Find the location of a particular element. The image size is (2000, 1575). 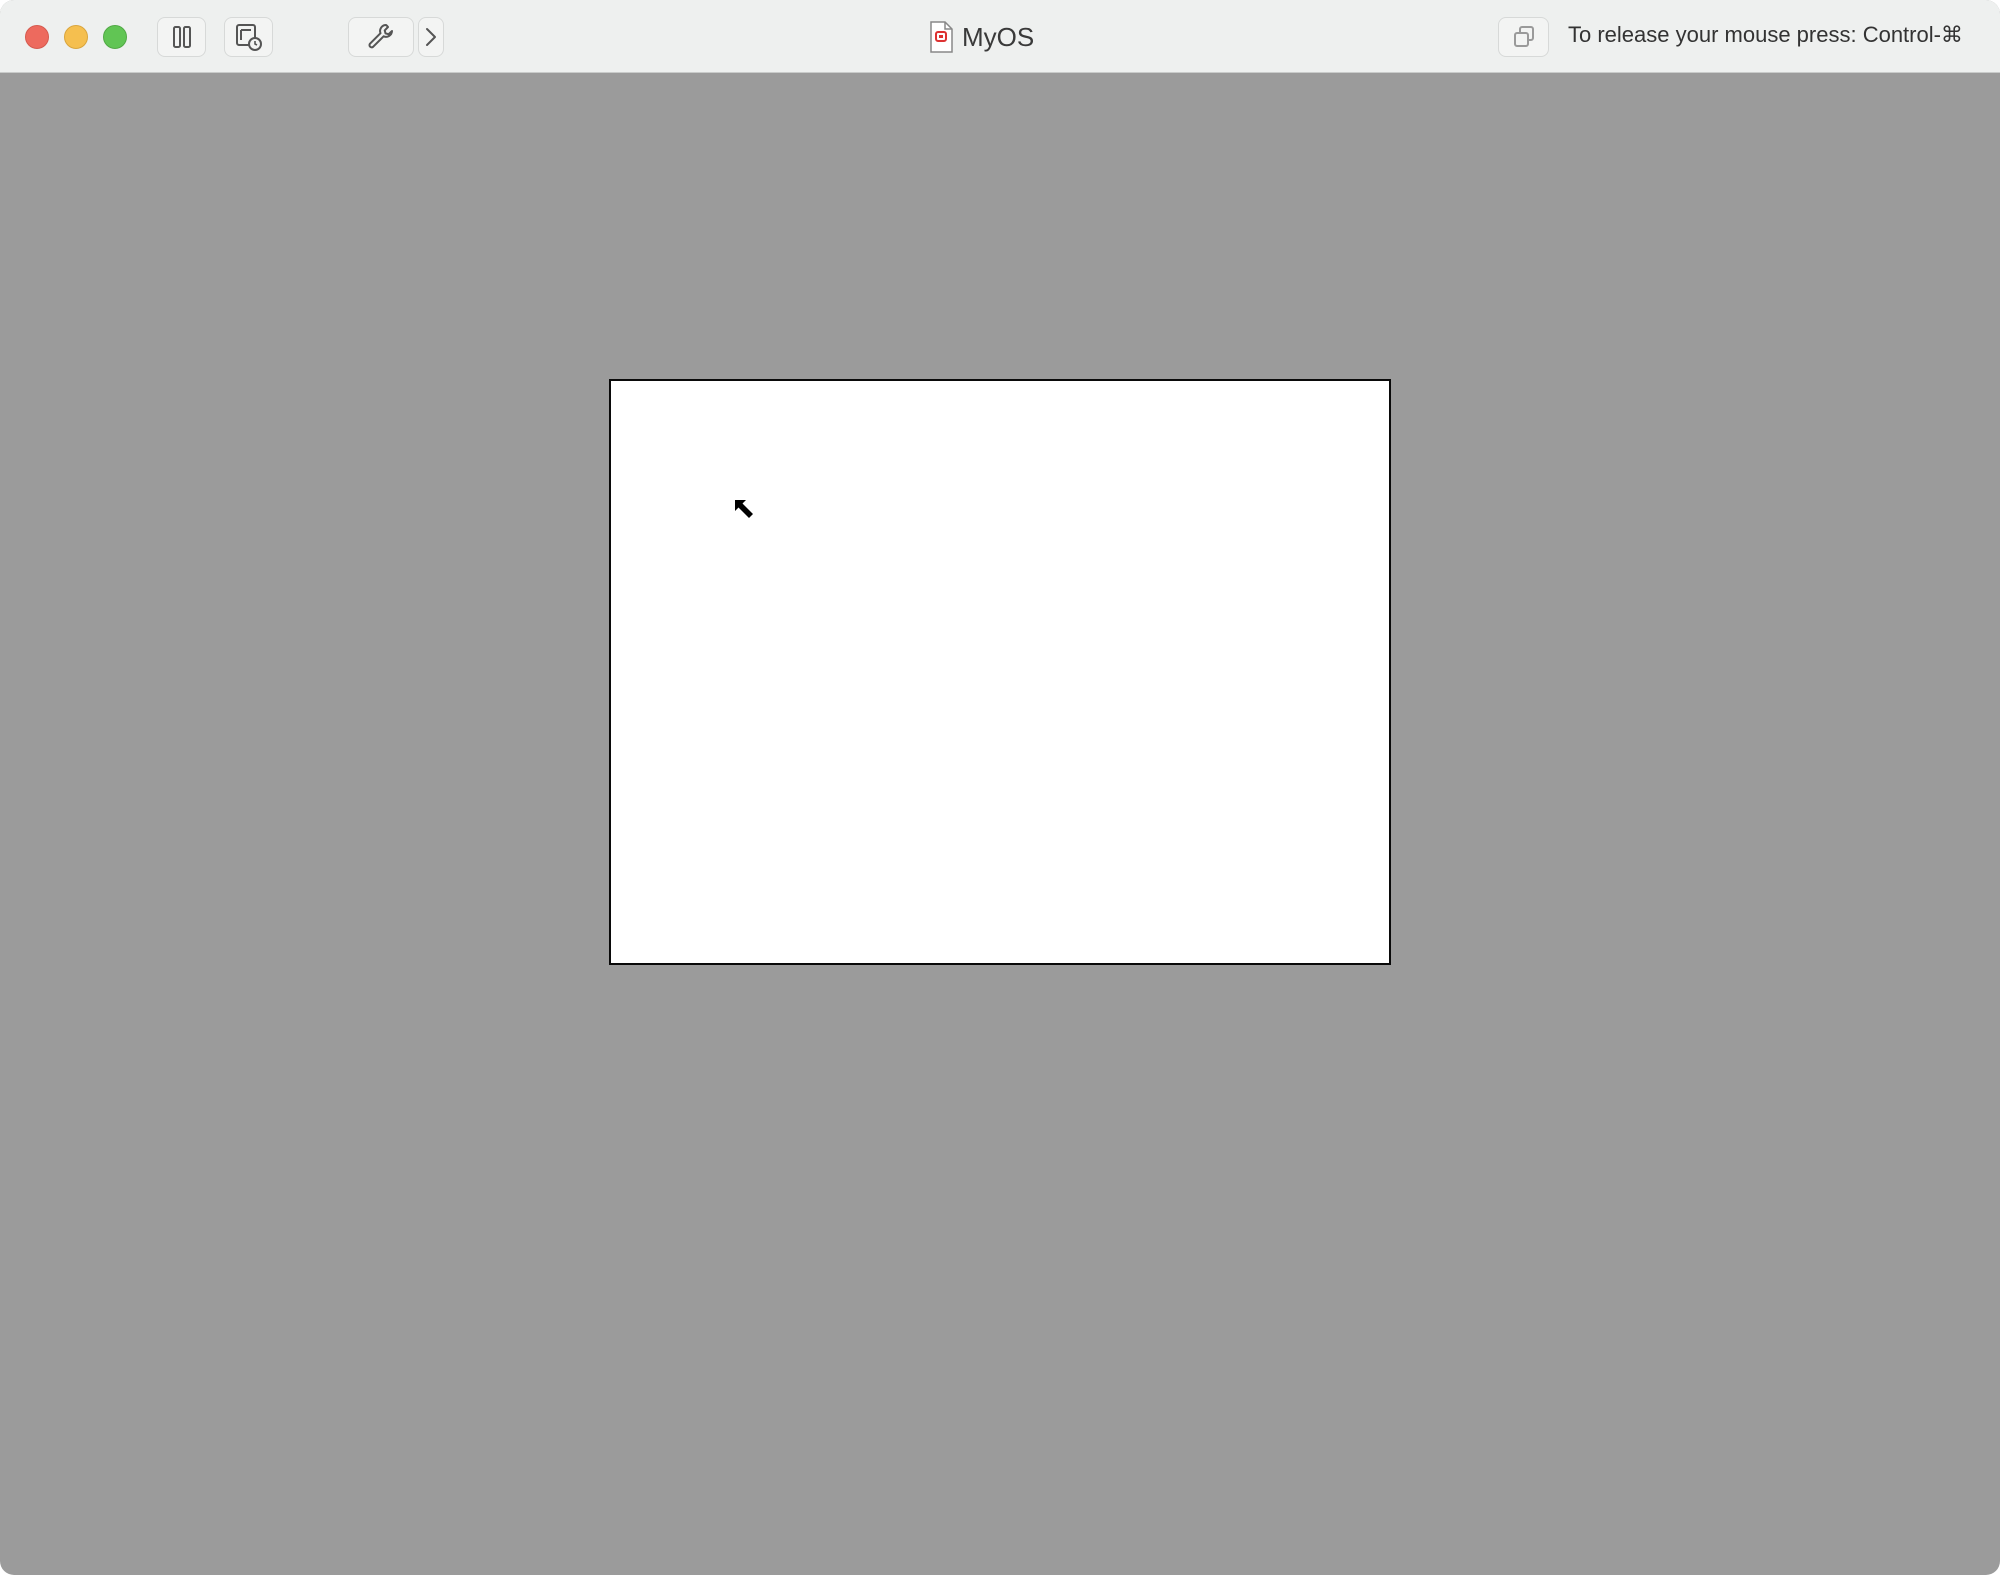

mouse-release-hint: To release your mouse press: Control-⌘ is located at coordinates (1765, 34).